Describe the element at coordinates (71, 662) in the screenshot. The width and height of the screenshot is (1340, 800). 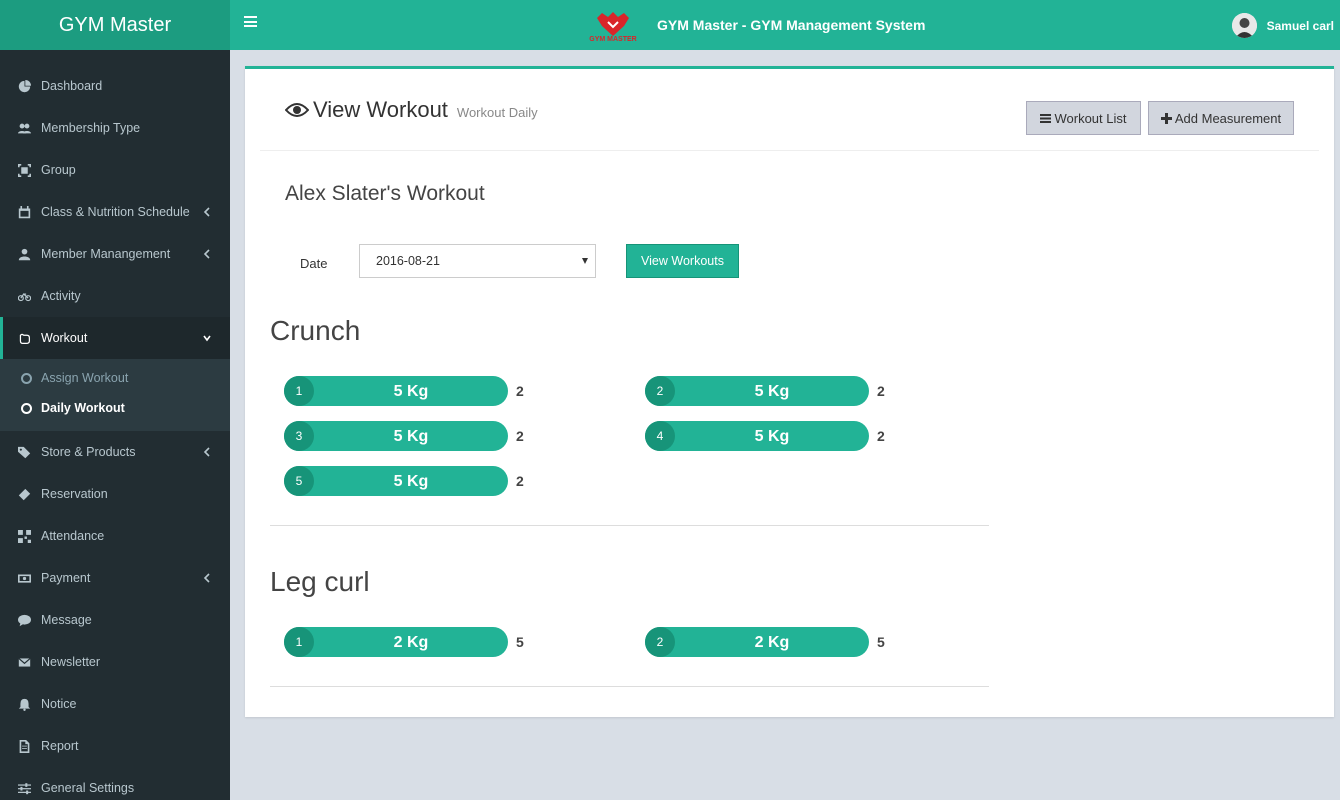
I see `sidebar-item-label: Newsletter` at that location.